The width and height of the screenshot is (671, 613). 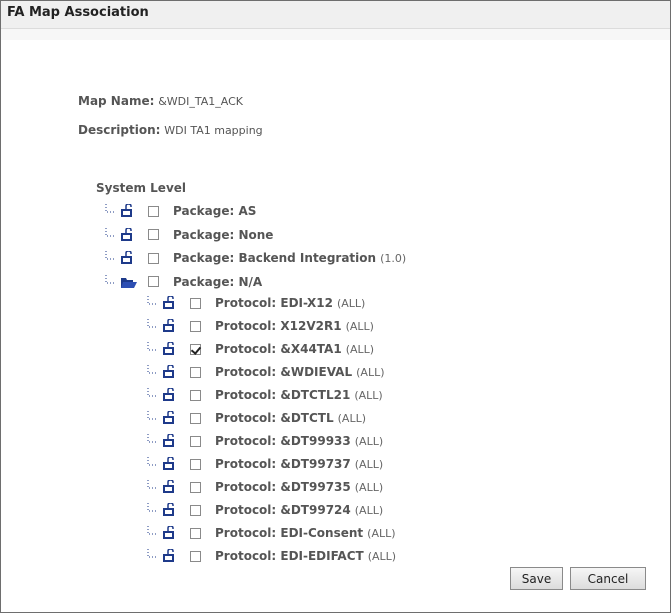 I want to click on protocol-node: Protocol: EDI-X12 (ALL), so click(x=254, y=303).